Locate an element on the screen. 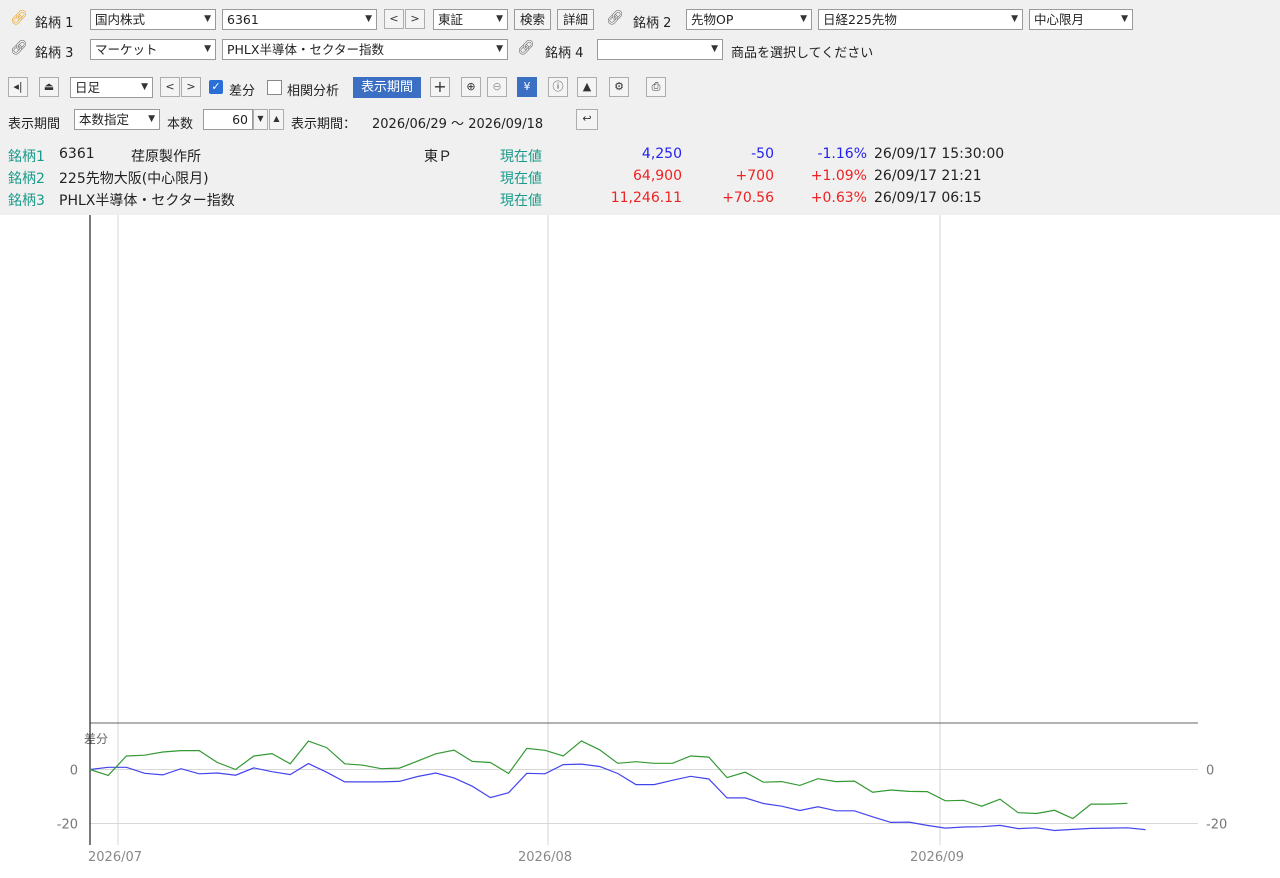  quote-tag: 銘柄1 is located at coordinates (26, 157).